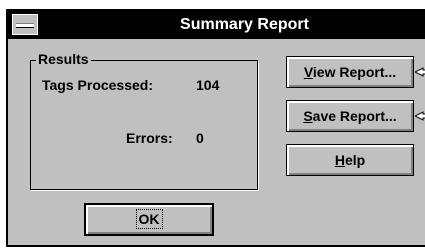 Image resolution: width=425 pixels, height=250 pixels. I want to click on system-menu-icon, so click(25, 24).